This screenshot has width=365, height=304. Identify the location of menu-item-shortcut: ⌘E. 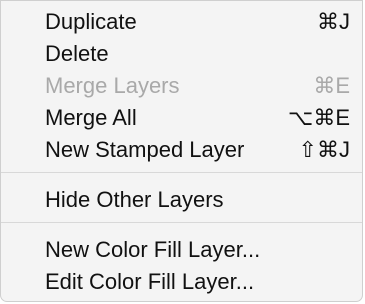
(331, 85).